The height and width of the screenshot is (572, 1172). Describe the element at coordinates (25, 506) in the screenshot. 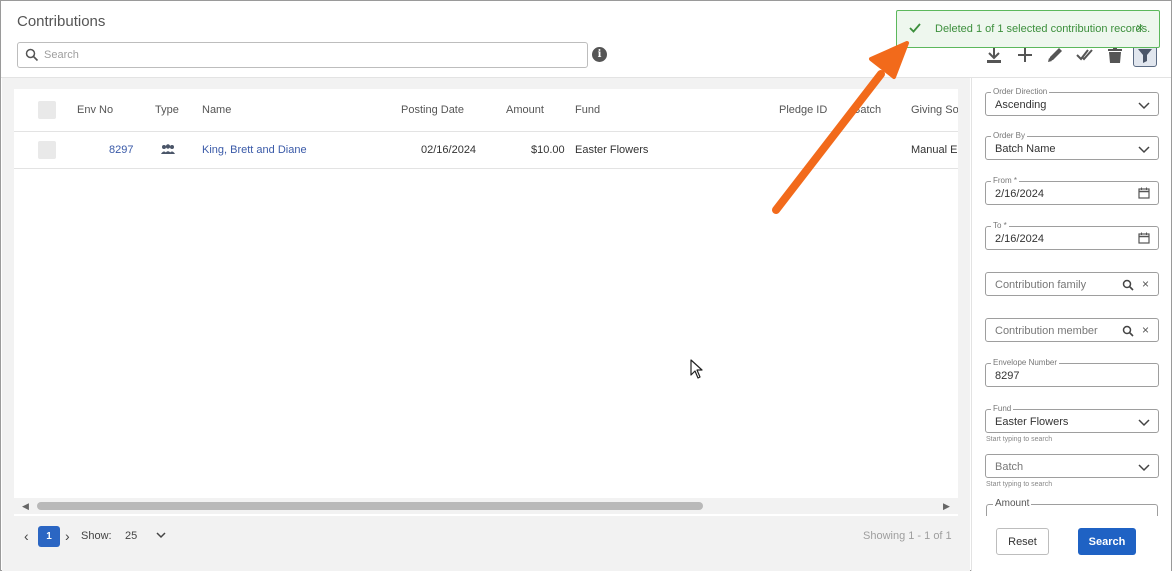

I see `scroll-left-icon: ◀` at that location.